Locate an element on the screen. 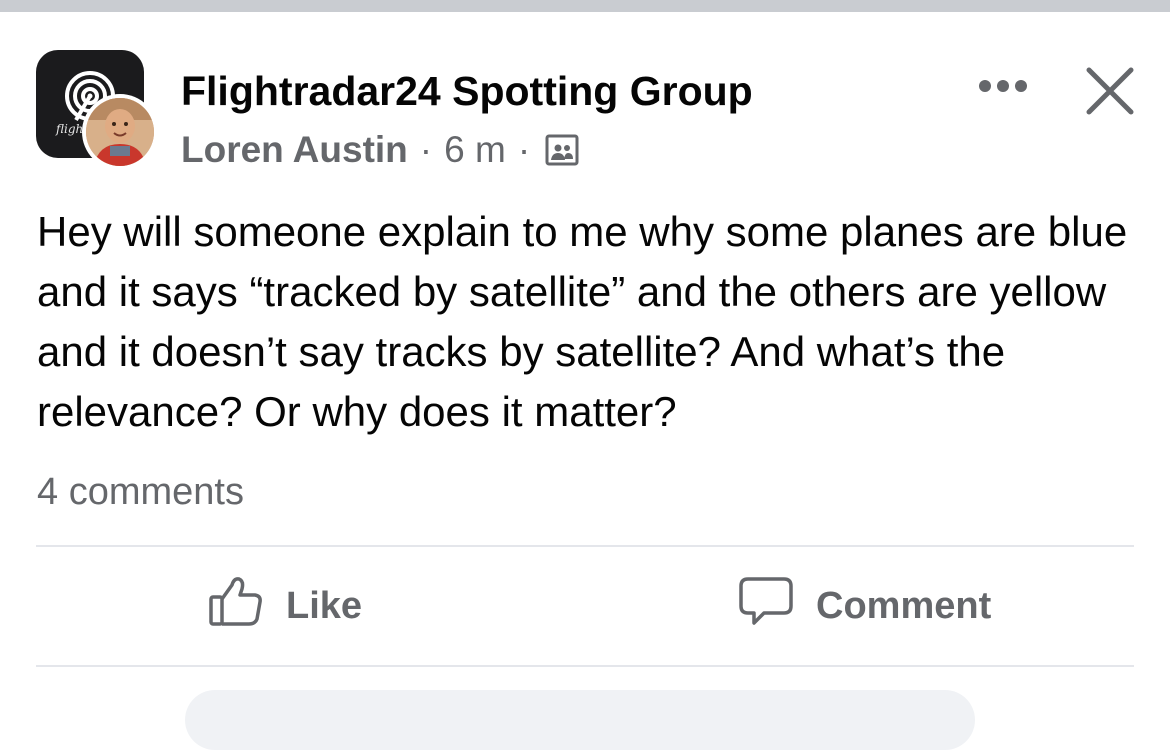 The height and width of the screenshot is (750, 1170). like-button: Like is located at coordinates (285, 606).